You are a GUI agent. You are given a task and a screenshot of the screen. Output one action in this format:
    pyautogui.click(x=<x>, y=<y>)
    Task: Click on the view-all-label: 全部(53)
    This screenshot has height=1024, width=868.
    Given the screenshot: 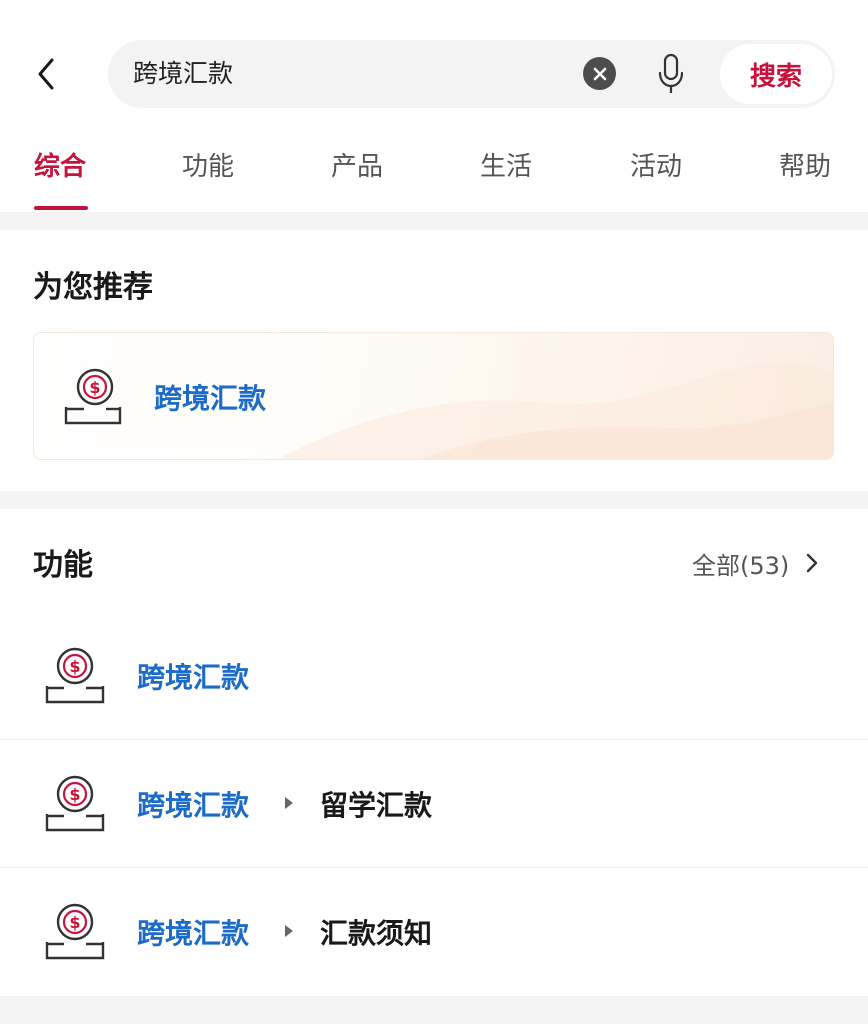 What is the action you would take?
    pyautogui.click(x=741, y=565)
    